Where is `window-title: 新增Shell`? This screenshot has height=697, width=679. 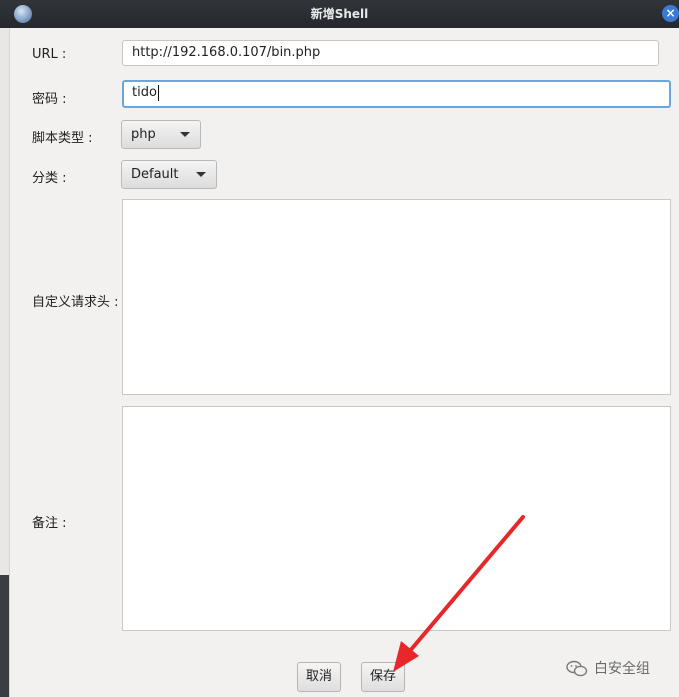 window-title: 新增Shell is located at coordinates (339, 14).